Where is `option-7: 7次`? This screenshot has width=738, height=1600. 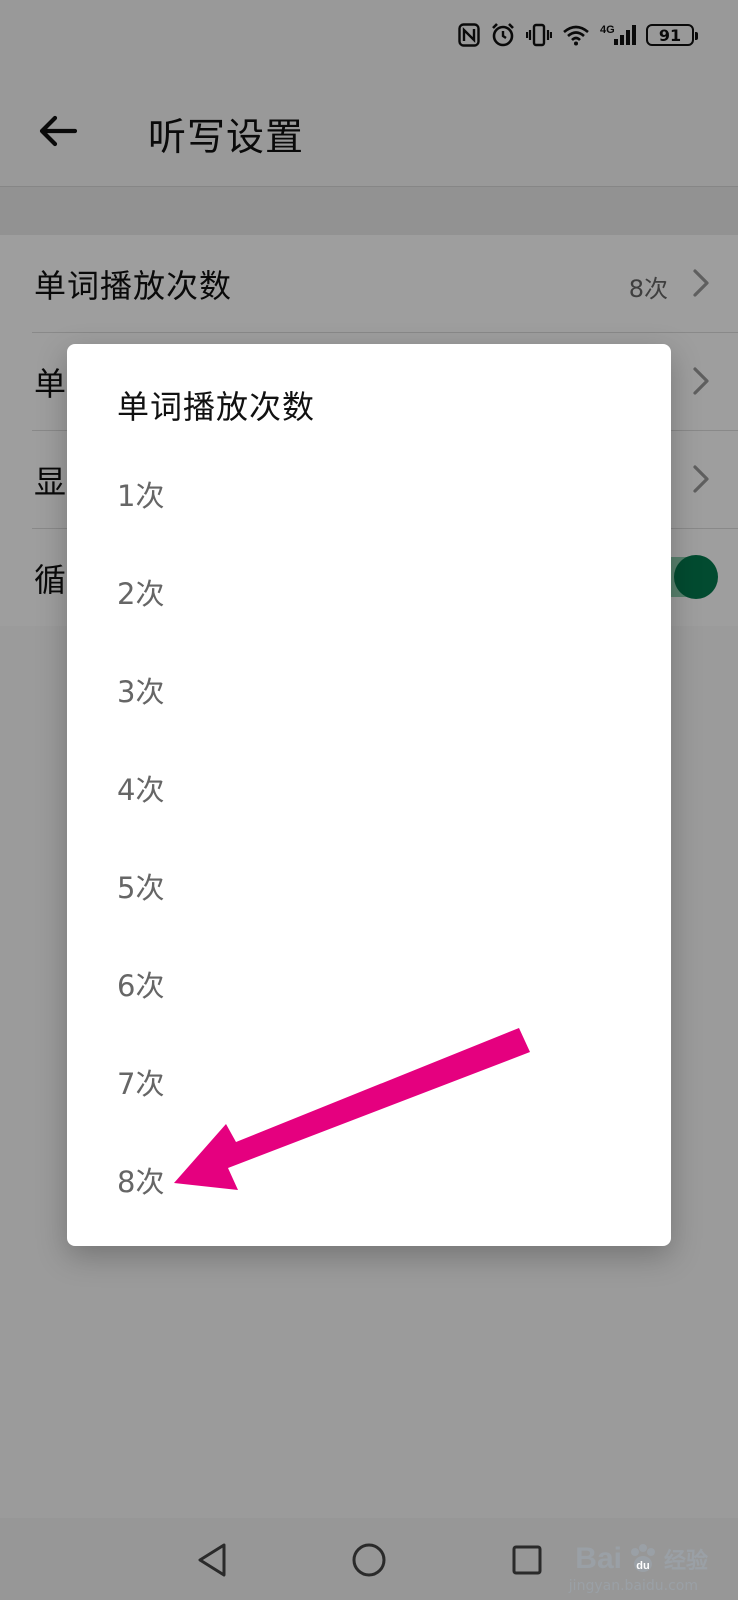
option-7: 7次 is located at coordinates (369, 1083).